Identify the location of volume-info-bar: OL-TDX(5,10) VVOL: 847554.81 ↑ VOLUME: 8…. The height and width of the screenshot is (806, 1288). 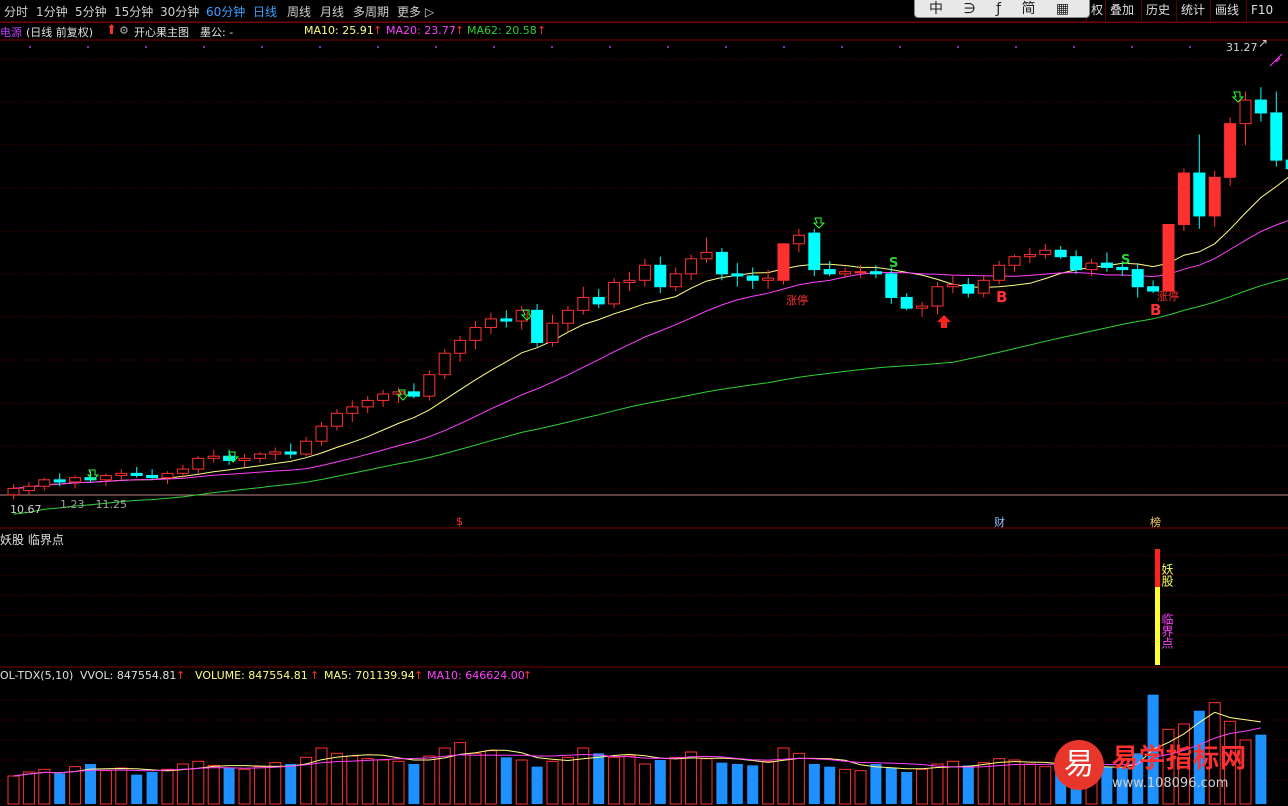
(644, 676).